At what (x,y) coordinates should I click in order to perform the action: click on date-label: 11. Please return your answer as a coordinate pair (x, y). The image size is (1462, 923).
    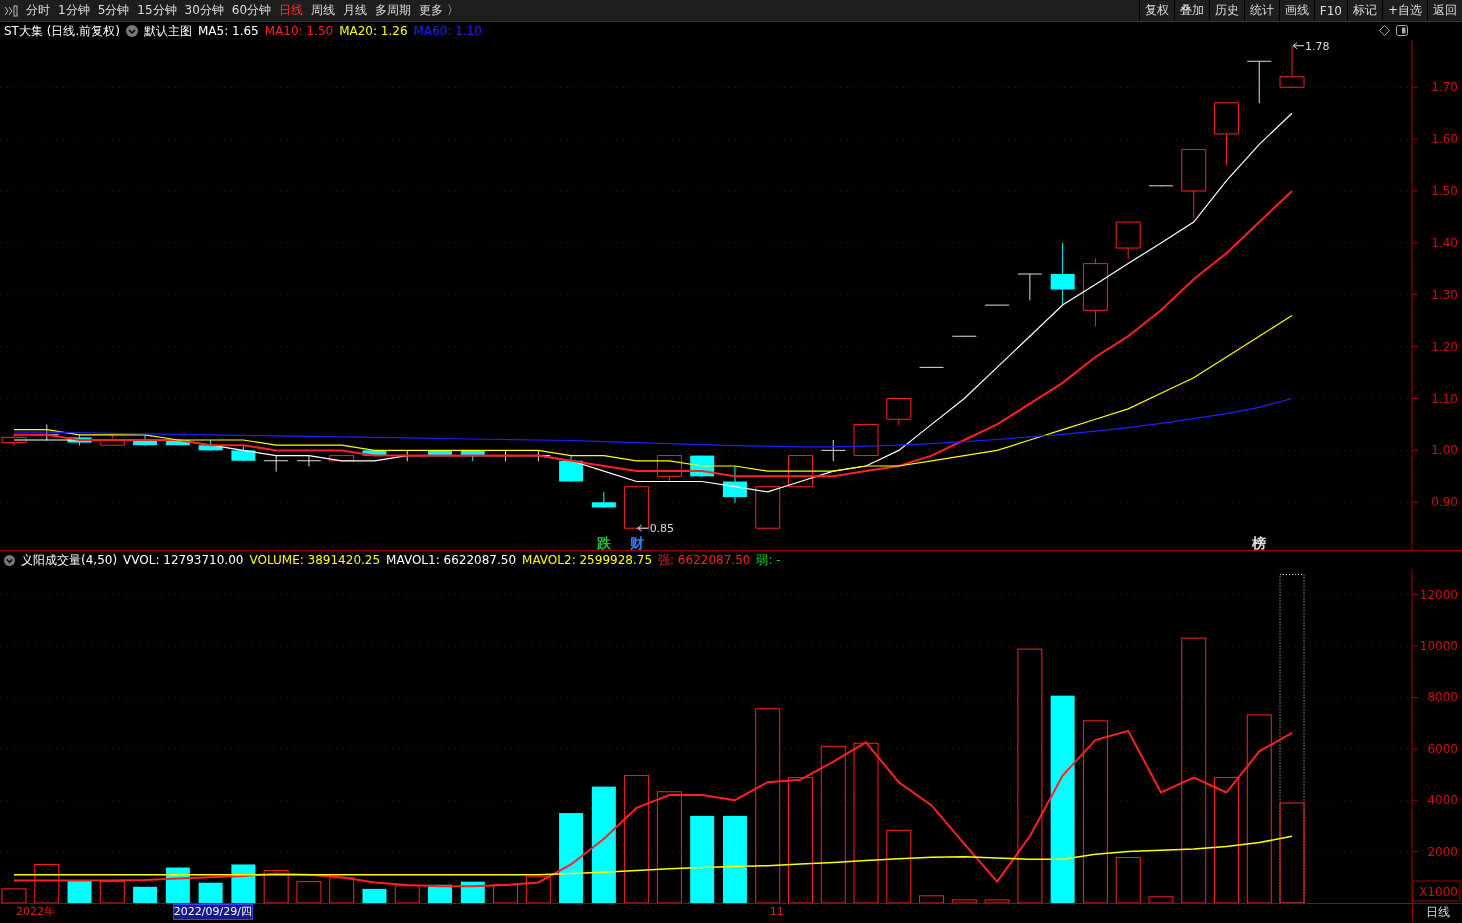
    Looking at the image, I should click on (776, 912).